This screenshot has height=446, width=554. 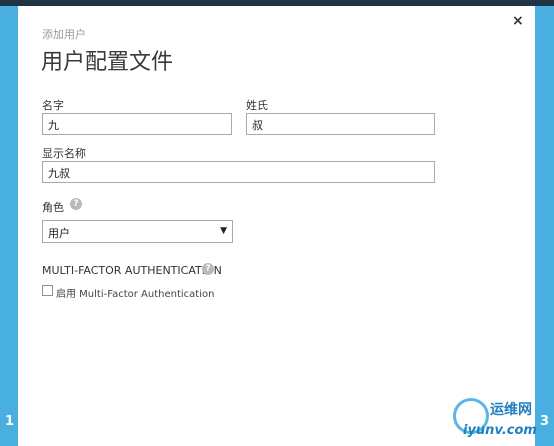 I want to click on watermark-brand: 运维网, so click(x=511, y=410).